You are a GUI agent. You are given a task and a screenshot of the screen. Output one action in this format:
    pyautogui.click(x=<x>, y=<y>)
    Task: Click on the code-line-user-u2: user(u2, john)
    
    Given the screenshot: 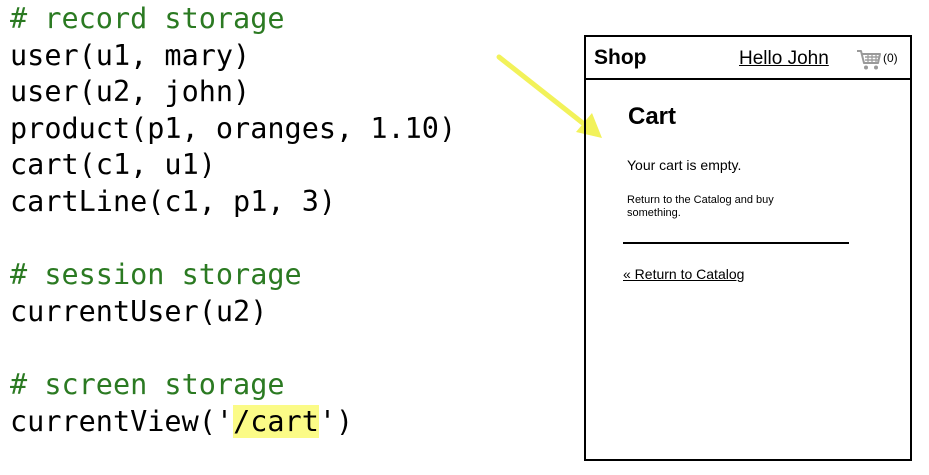 What is the action you would take?
    pyautogui.click(x=130, y=92)
    